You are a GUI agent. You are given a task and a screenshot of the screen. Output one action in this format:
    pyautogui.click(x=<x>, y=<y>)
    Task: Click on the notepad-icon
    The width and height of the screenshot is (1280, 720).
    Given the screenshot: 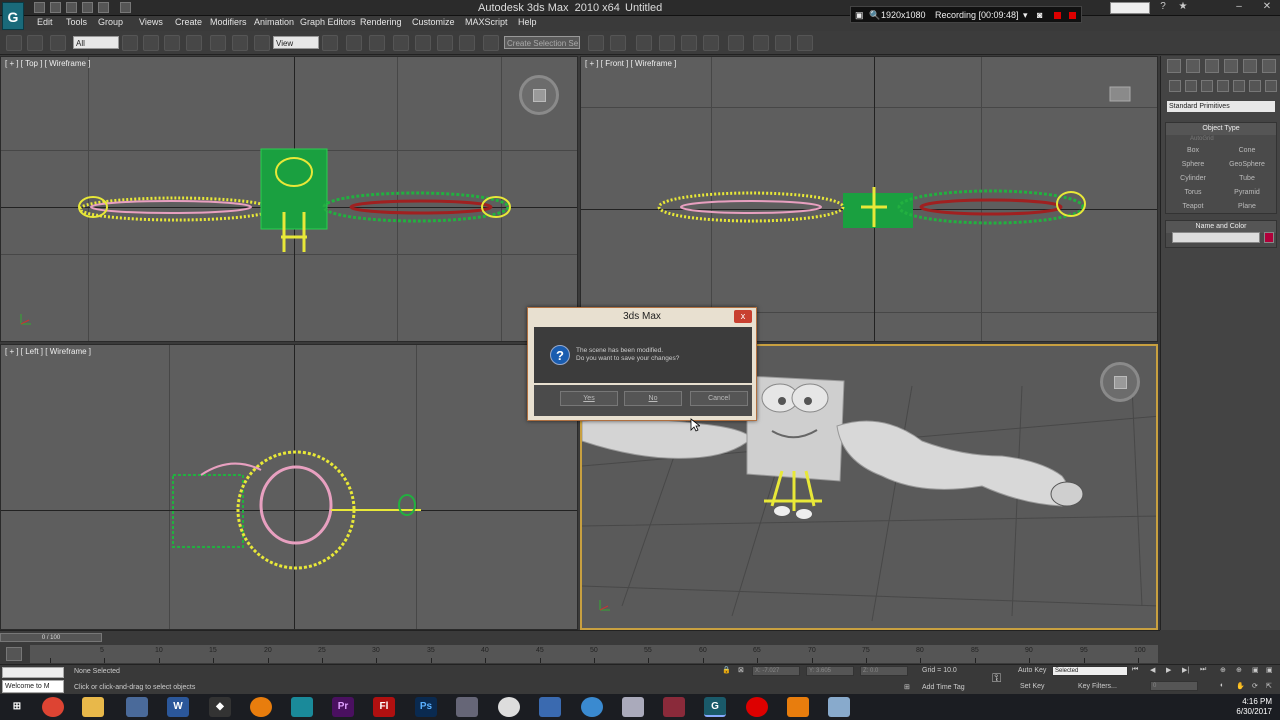 What is the action you would take?
    pyautogui.click(x=839, y=707)
    